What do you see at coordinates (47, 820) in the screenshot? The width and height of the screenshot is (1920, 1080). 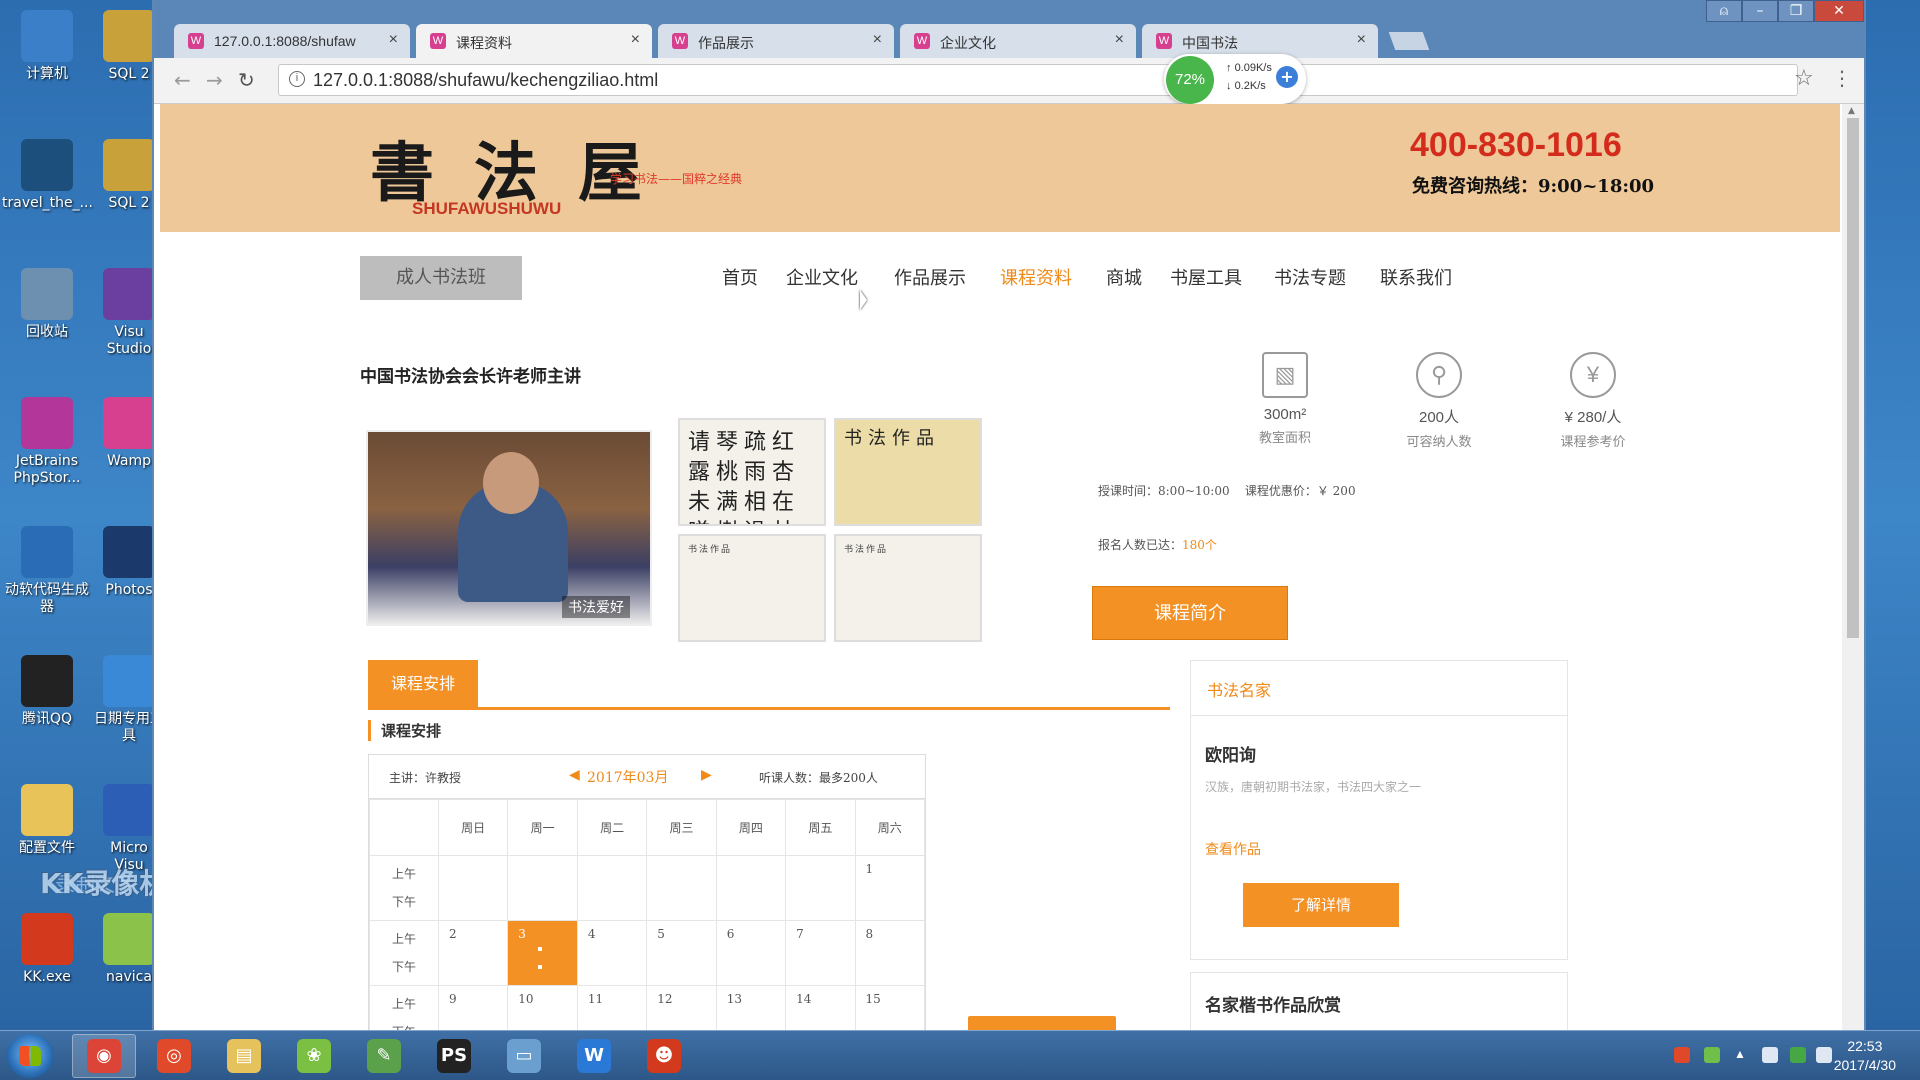 I see `desktop-shortcut: 配置文件` at bounding box center [47, 820].